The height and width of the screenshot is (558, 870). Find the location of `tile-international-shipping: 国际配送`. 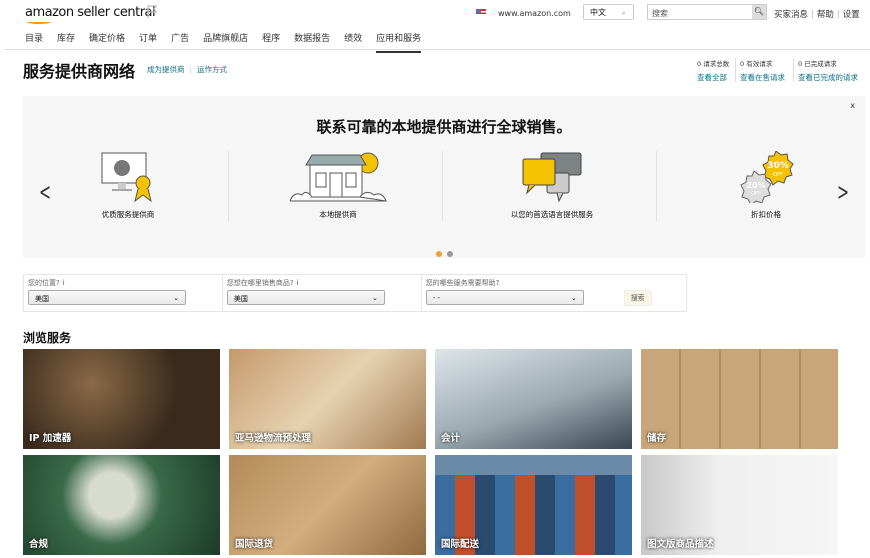

tile-international-shipping: 国际配送 is located at coordinates (533, 505).